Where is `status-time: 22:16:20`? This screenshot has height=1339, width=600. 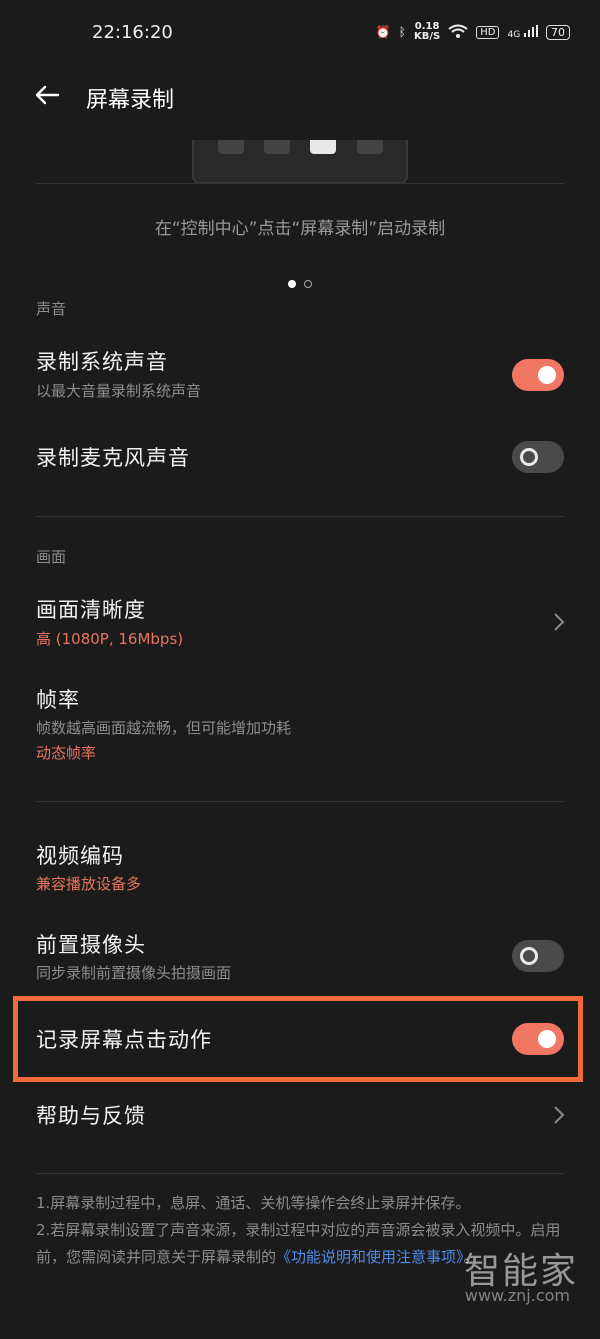
status-time: 22:16:20 is located at coordinates (132, 32).